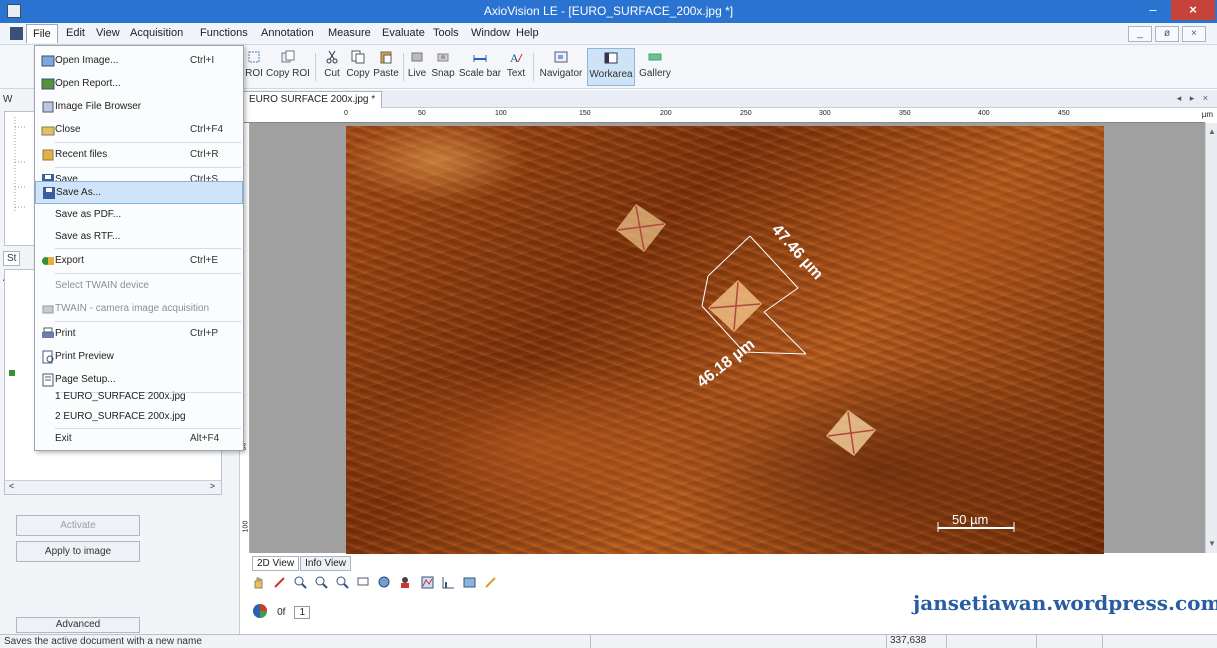 This screenshot has width=1217, height=648. Describe the element at coordinates (11, 486) in the screenshot. I see `scroll-left-icon: <` at that location.